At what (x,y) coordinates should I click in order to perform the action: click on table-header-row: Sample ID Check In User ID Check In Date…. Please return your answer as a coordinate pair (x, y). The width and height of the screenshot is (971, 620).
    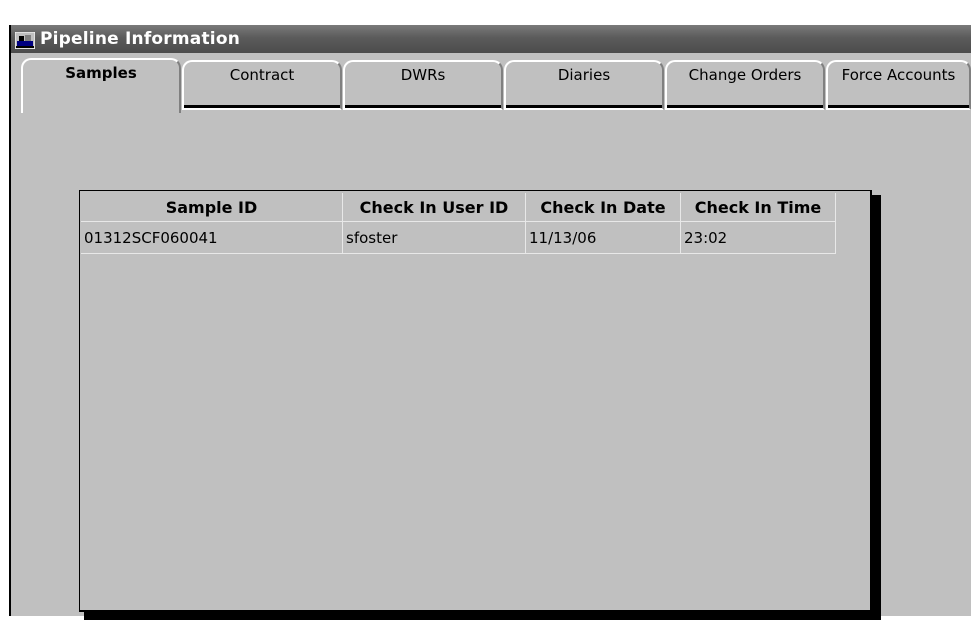
    Looking at the image, I should click on (458, 207).